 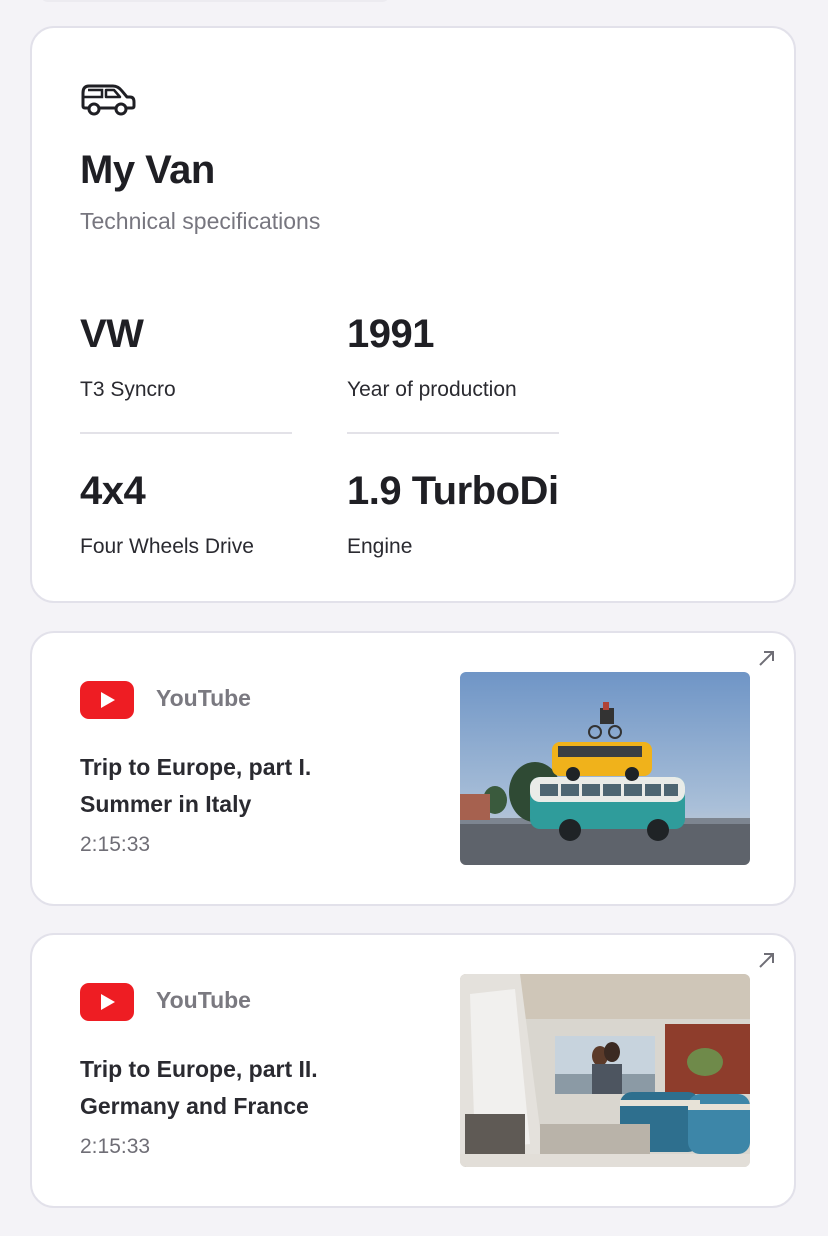 I want to click on card-subtitle: Technical specifications, so click(x=200, y=221).